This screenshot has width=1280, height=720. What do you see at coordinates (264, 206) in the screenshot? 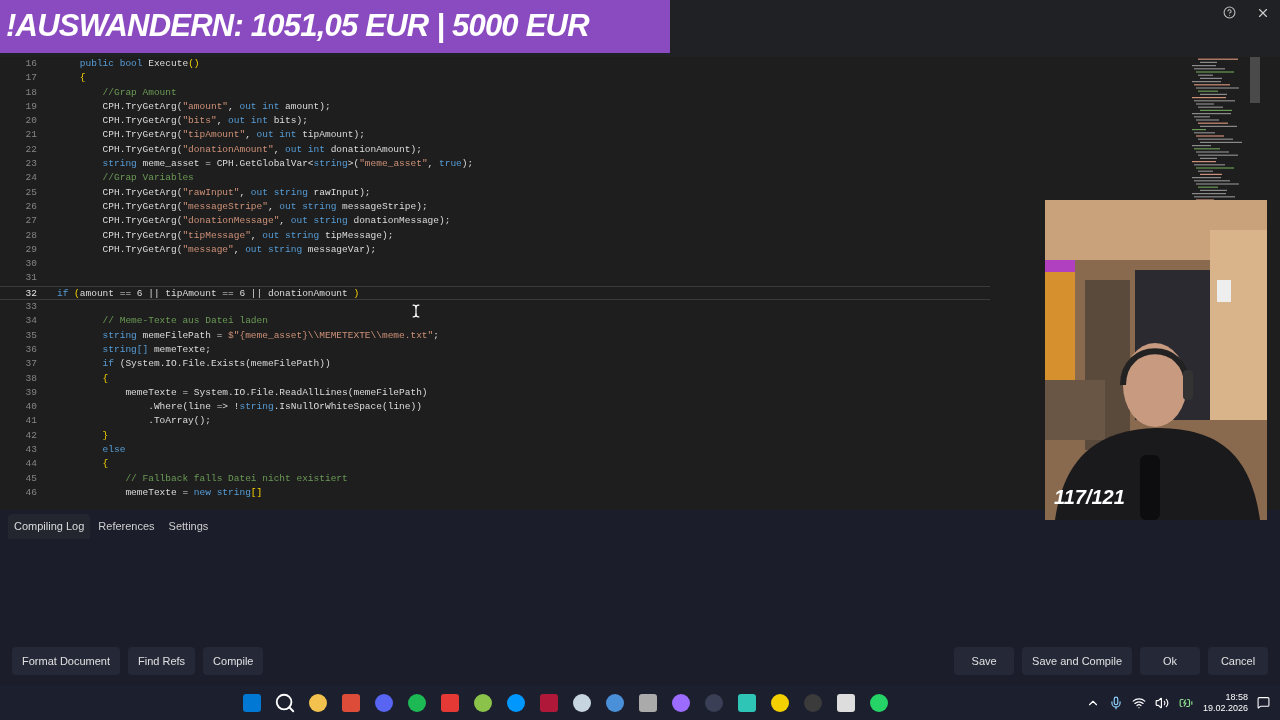
I see `code-line: CPH.TryGetArg("messageStripe", out string messageStripe);` at bounding box center [264, 206].